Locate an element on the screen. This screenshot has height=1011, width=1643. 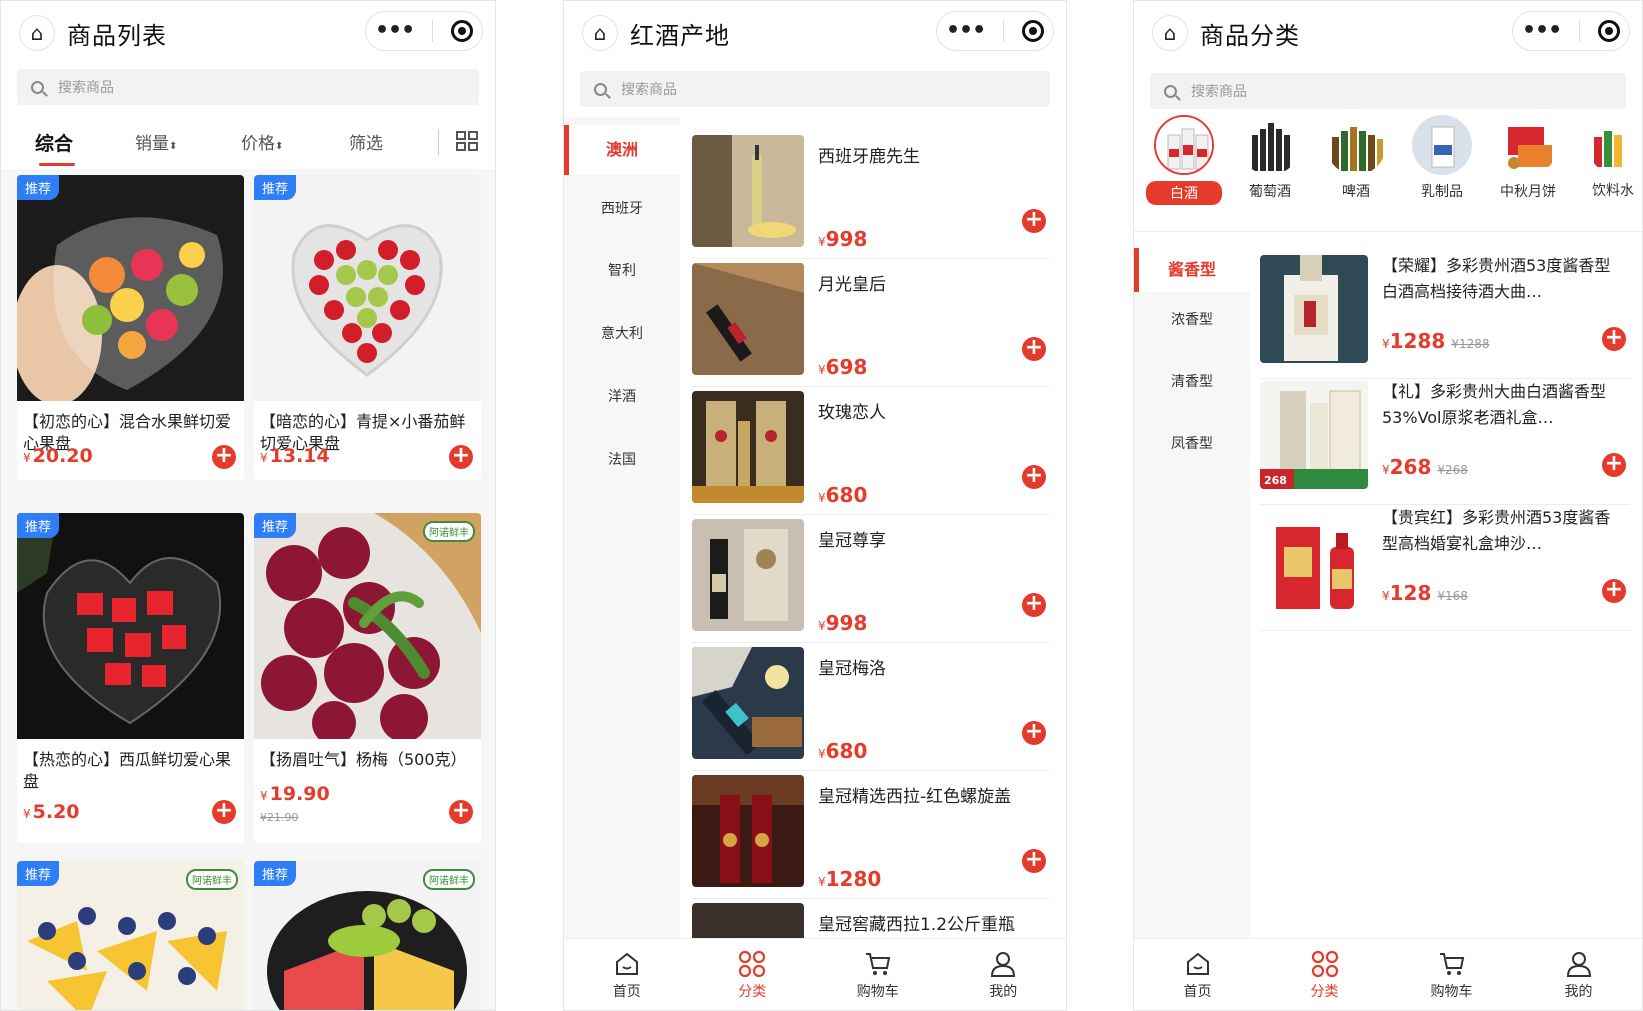
category-beer: 啤酒 is located at coordinates (1356, 158).